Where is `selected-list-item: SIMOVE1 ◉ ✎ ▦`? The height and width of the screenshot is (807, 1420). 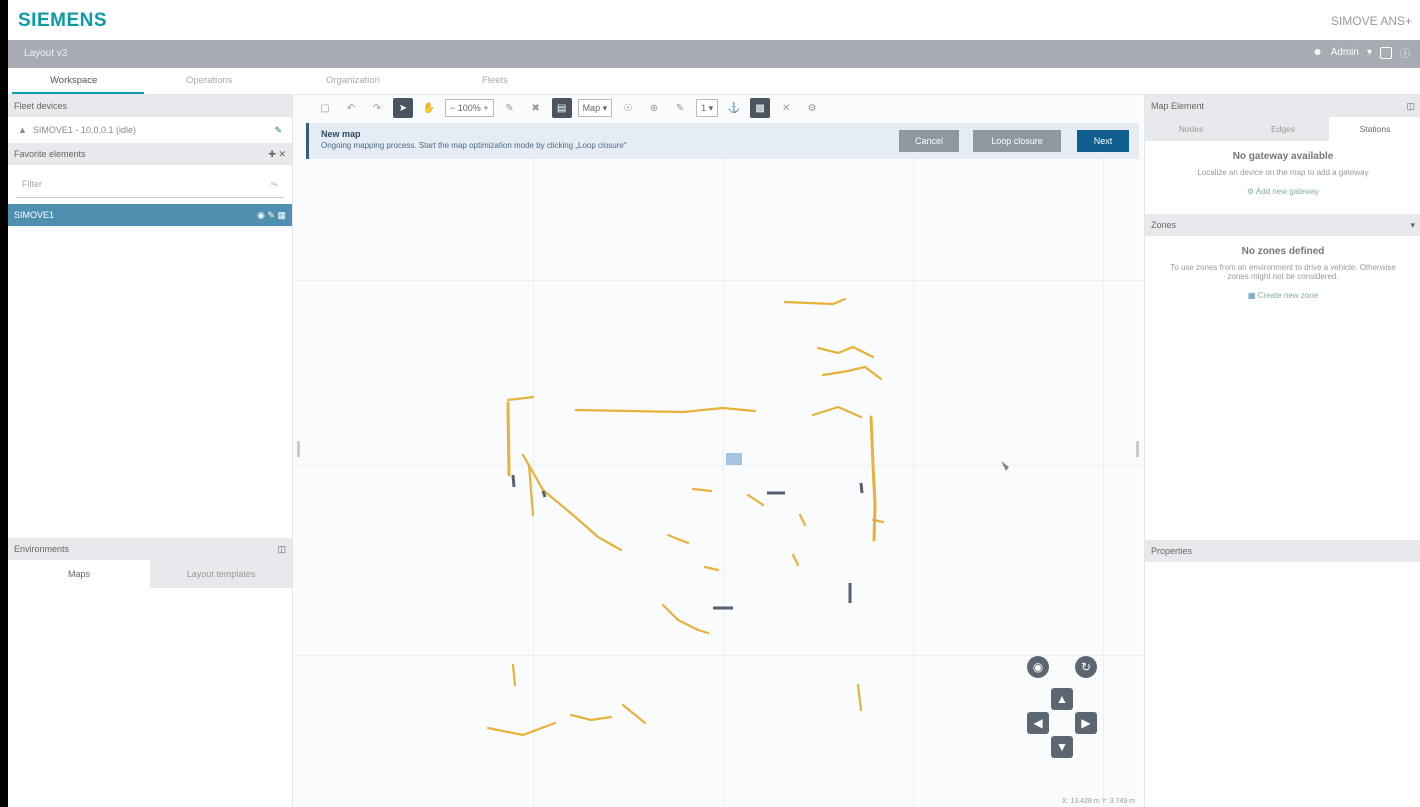 selected-list-item: SIMOVE1 ◉ ✎ ▦ is located at coordinates (150, 215).